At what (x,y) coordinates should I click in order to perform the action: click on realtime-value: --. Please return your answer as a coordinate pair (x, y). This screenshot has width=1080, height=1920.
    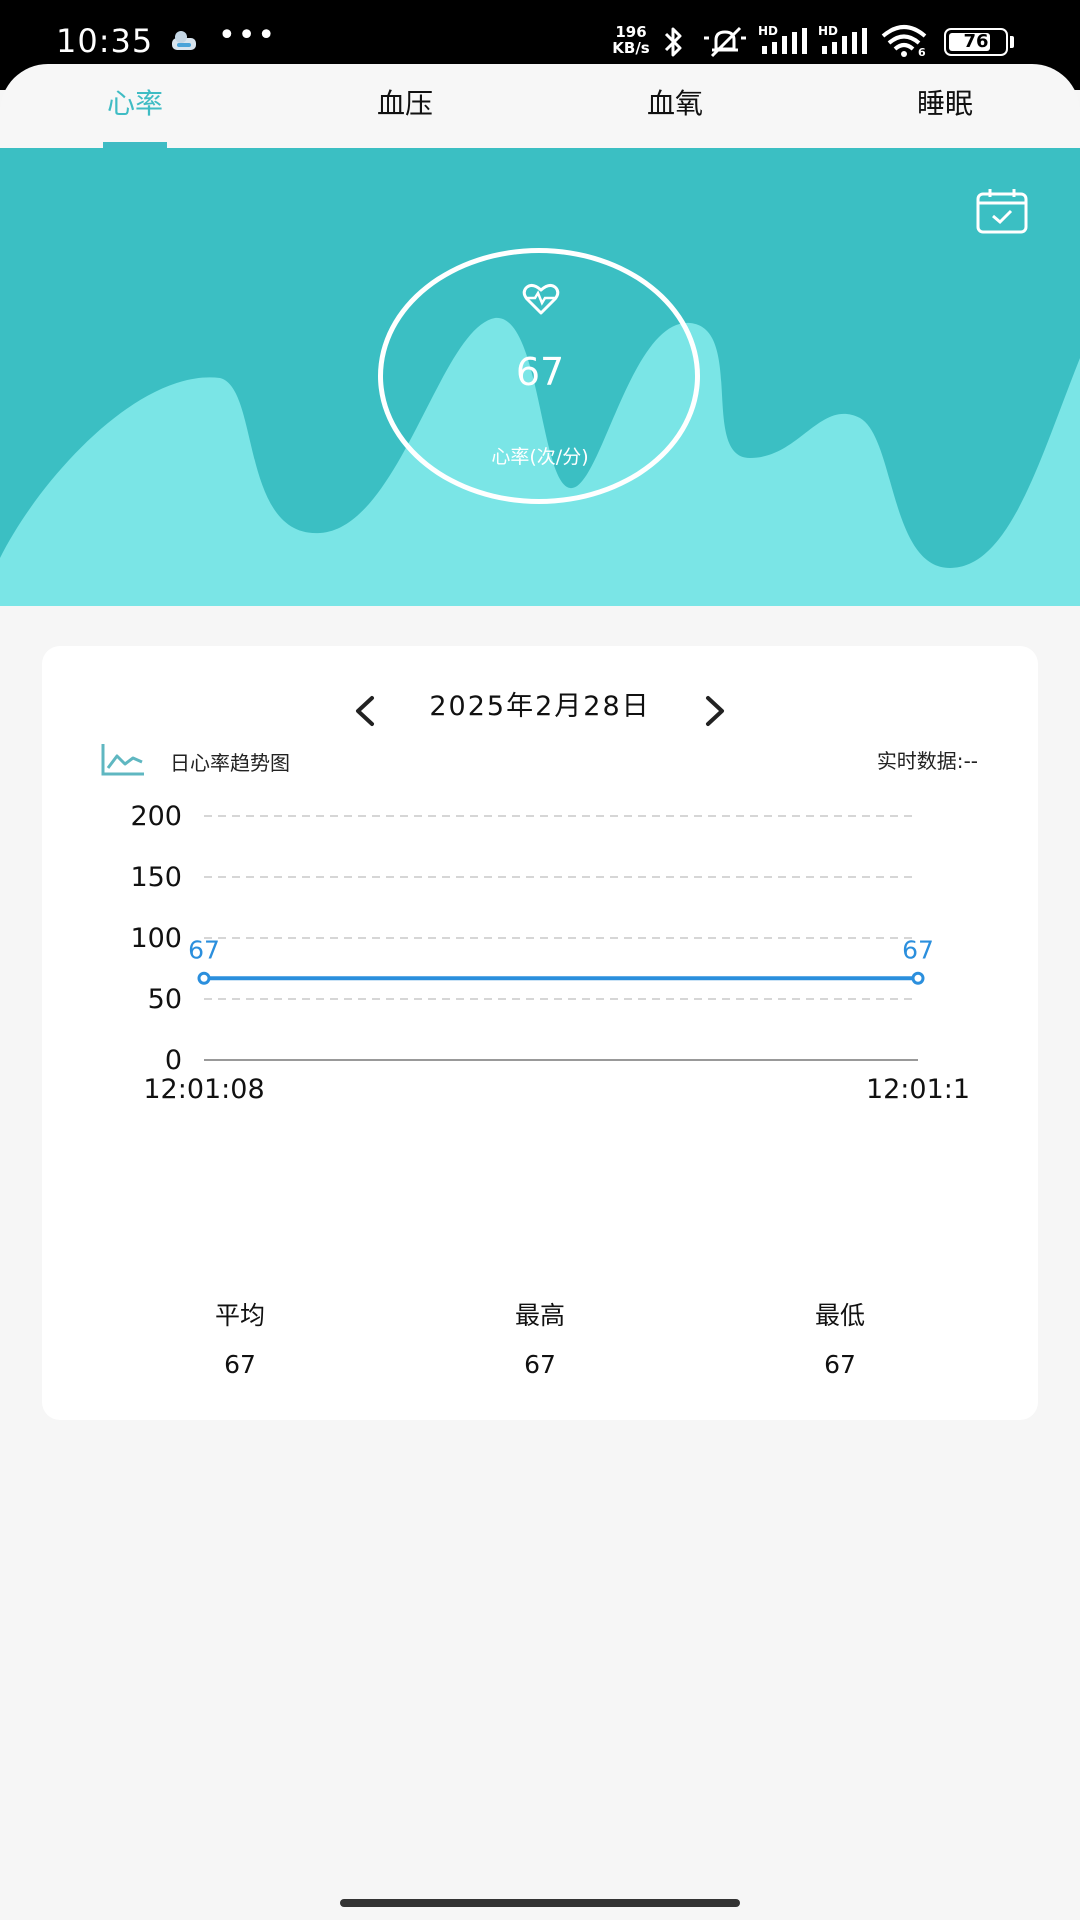
    Looking at the image, I should click on (970, 761).